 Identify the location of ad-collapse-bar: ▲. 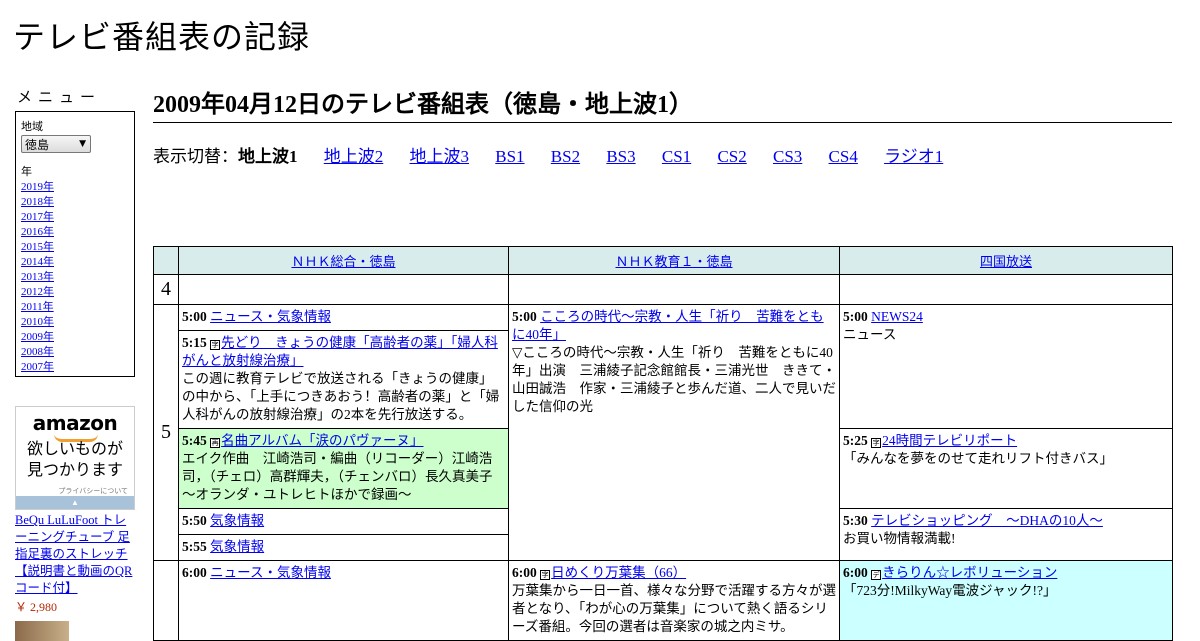
(75, 502).